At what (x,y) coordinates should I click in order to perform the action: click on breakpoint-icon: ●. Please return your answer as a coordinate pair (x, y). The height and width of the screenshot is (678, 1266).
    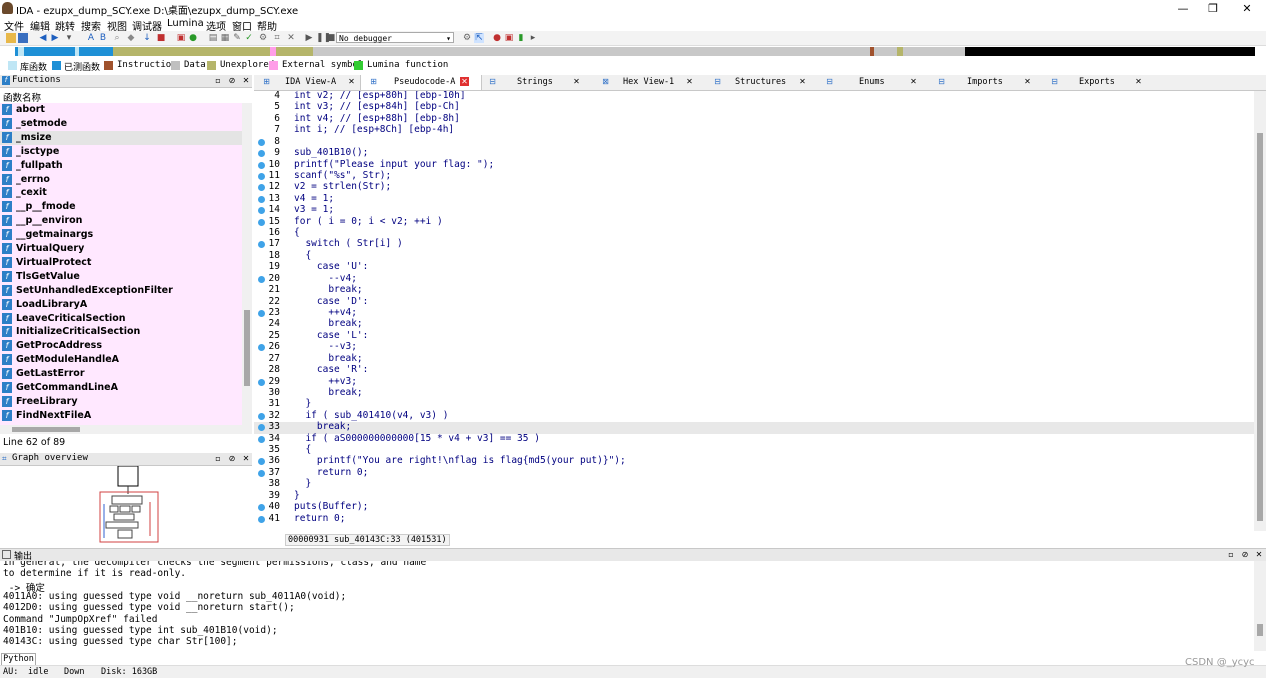
    Looking at the image, I should click on (497, 38).